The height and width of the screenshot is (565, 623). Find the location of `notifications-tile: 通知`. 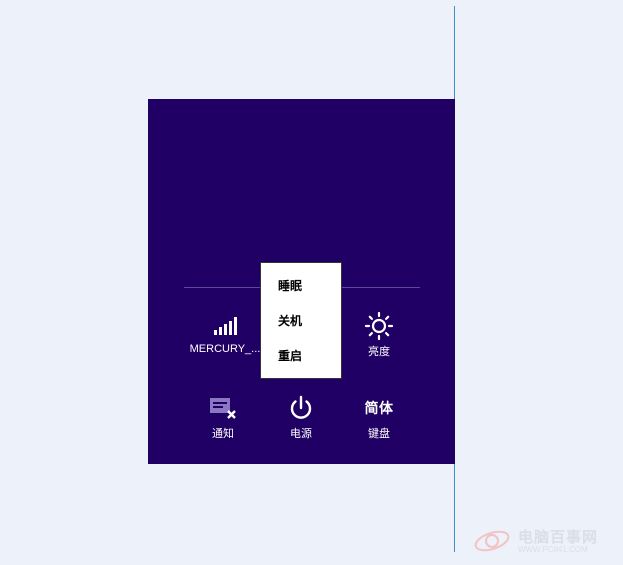

notifications-tile: 通知 is located at coordinates (223, 417).